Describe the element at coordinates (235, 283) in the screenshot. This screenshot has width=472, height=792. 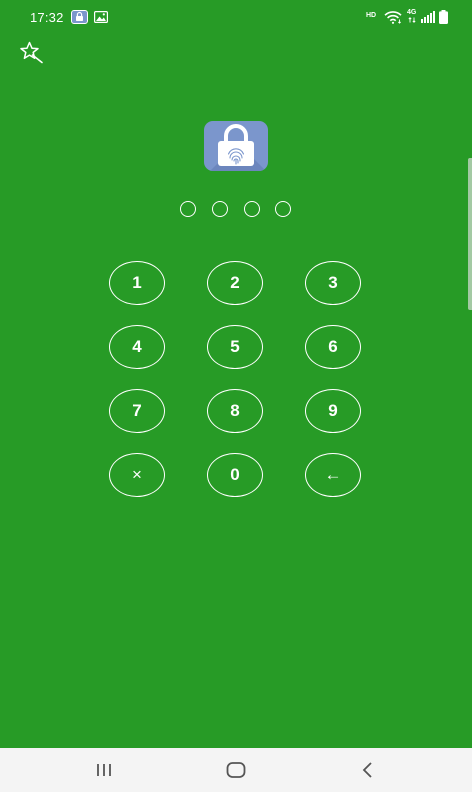
I see `keypad-key-2: 2` at that location.